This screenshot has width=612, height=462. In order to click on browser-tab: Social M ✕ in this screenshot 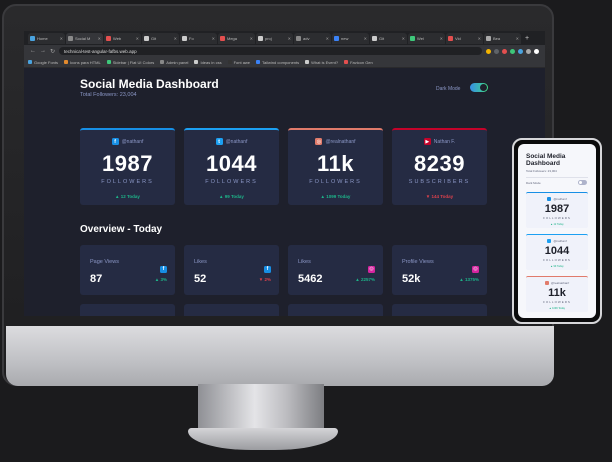, I will do `click(84, 38)`.